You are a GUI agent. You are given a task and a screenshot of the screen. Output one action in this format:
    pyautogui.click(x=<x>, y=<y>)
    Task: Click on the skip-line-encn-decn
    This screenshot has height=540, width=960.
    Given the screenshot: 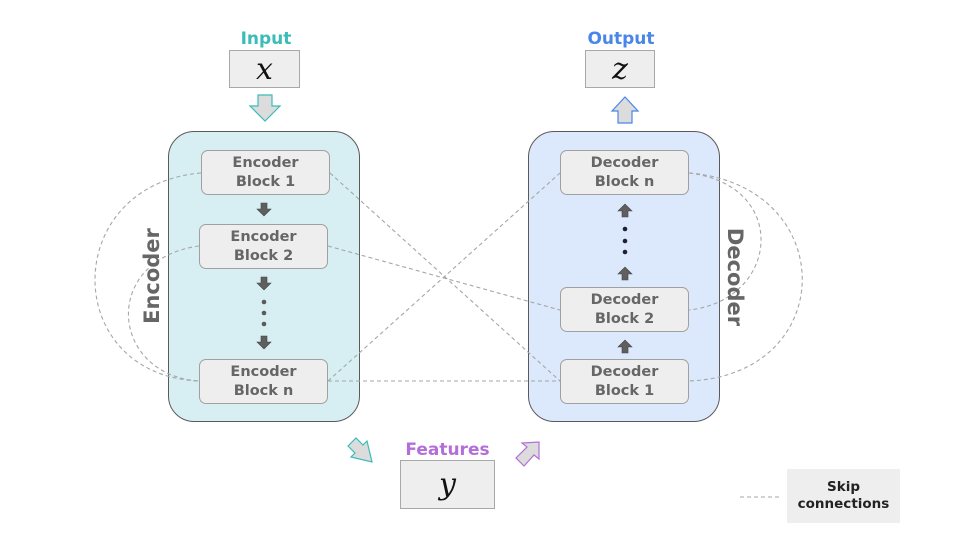 What is the action you would take?
    pyautogui.click(x=444, y=277)
    